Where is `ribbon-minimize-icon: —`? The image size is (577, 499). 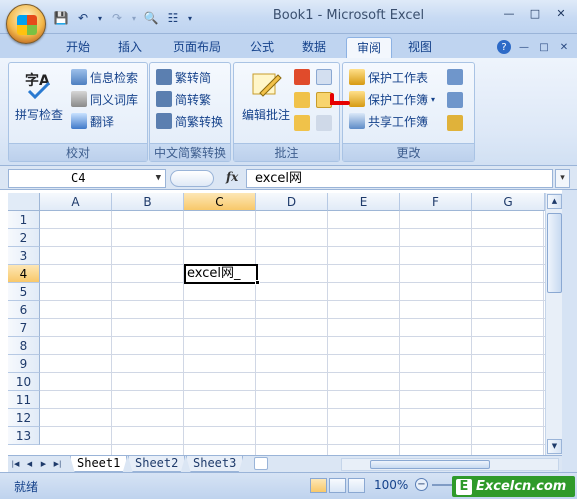 ribbon-minimize-icon: — is located at coordinates (524, 47).